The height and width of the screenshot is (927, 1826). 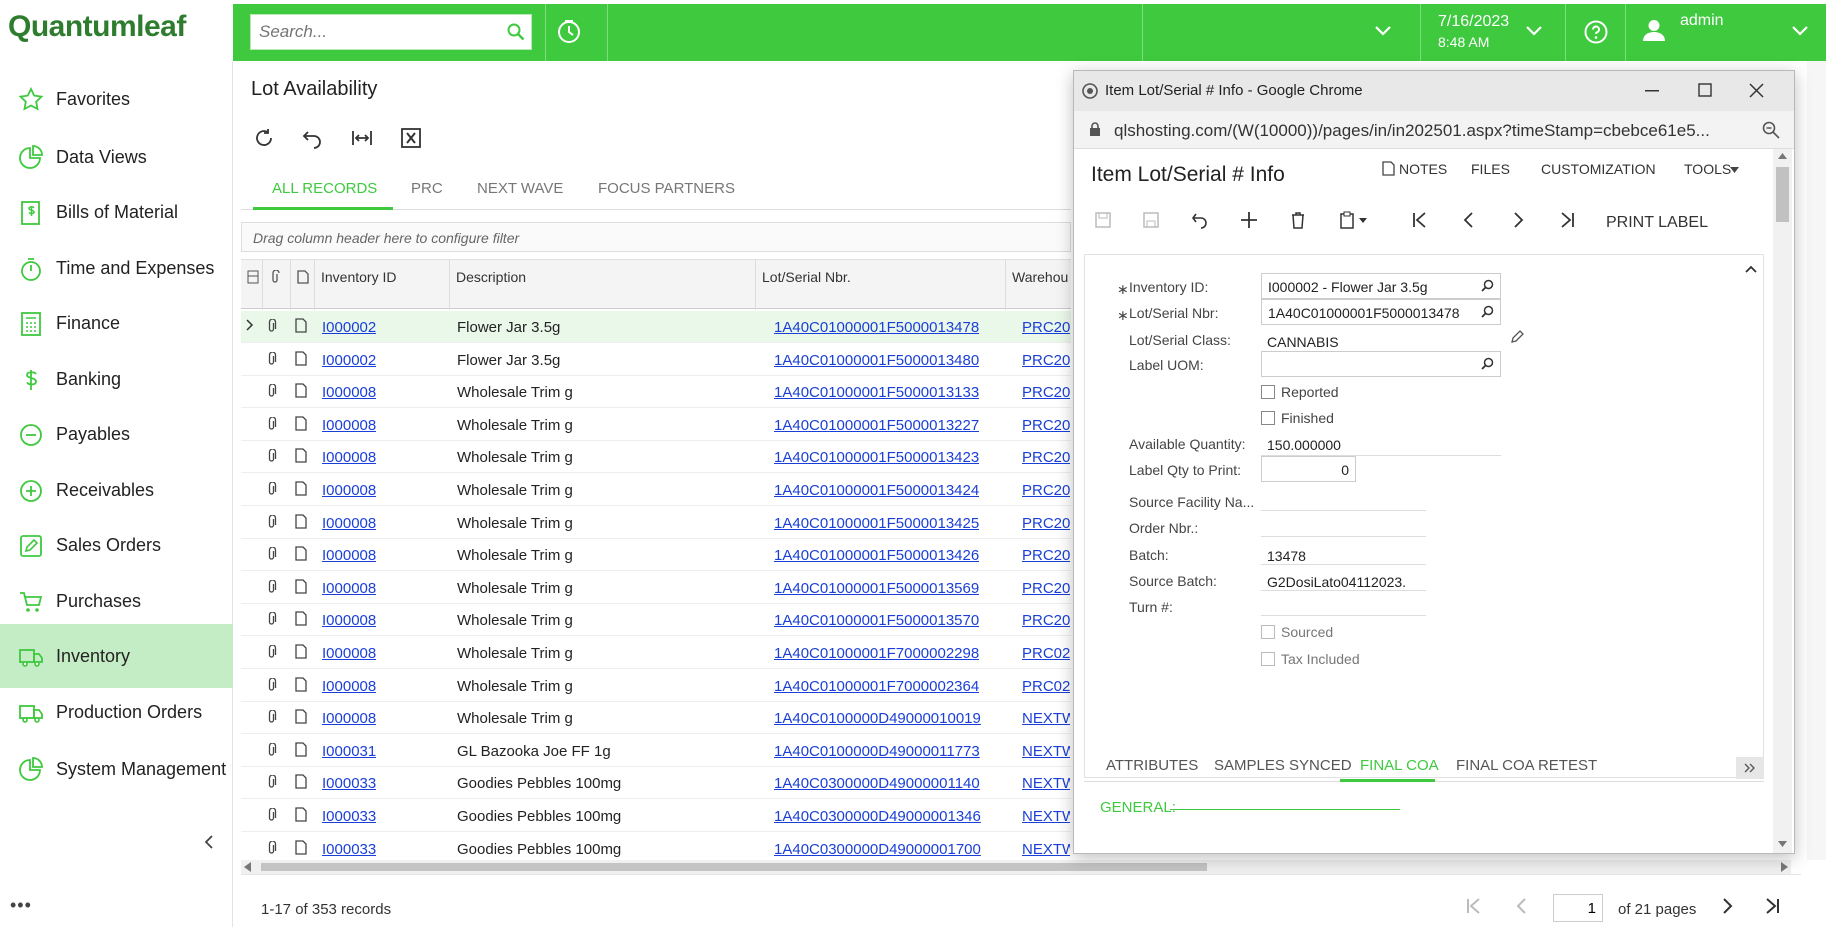 What do you see at coordinates (209, 842) in the screenshot?
I see `collapse-sidebar-icon` at bounding box center [209, 842].